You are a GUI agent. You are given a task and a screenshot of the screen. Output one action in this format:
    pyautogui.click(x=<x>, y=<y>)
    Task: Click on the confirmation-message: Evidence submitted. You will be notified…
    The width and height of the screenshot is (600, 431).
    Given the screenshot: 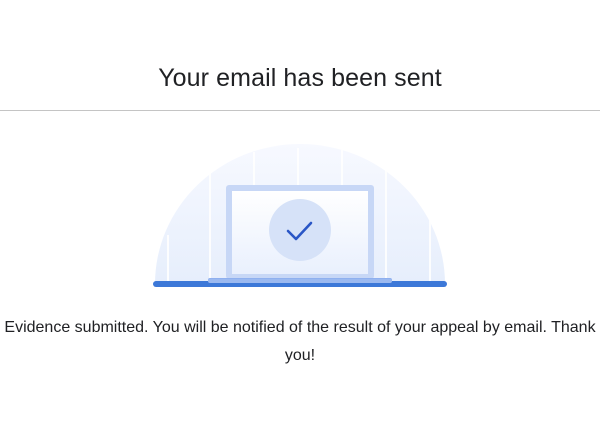 What is the action you would take?
    pyautogui.click(x=300, y=341)
    